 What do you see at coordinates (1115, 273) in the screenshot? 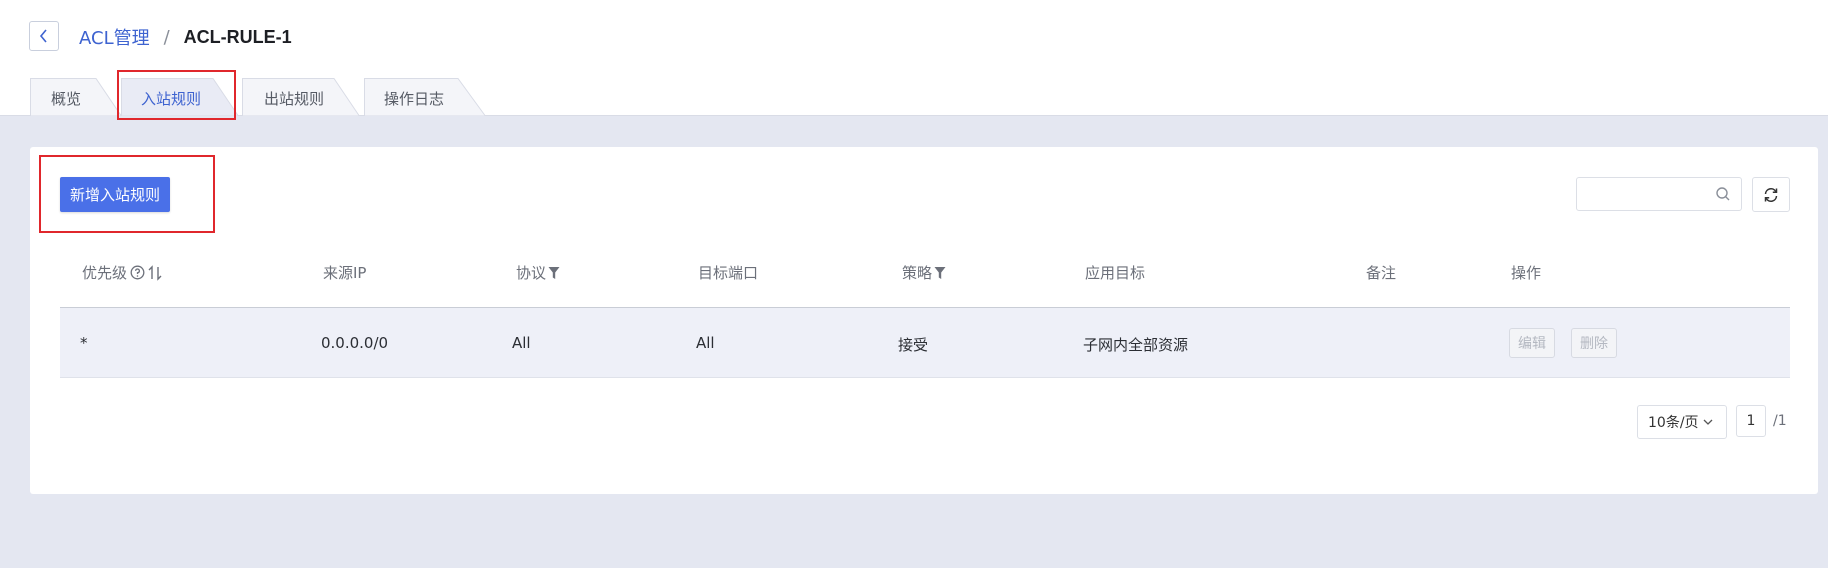
I see `column-header-apply-target: 应用目标` at bounding box center [1115, 273].